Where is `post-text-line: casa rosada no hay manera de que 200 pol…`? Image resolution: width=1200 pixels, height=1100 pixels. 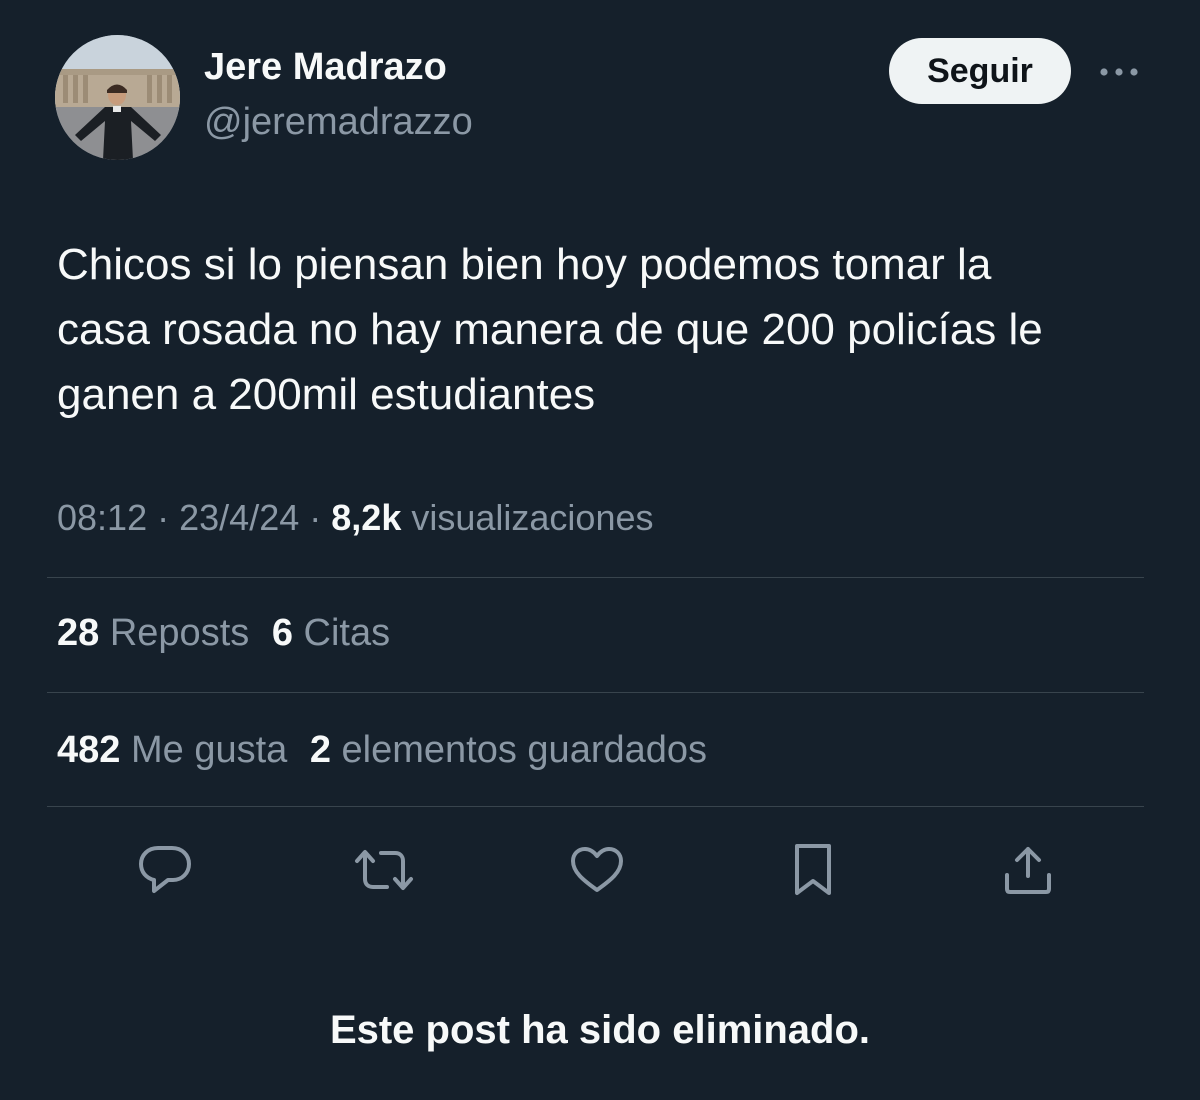 post-text-line: casa rosada no hay manera de que 200 pol… is located at coordinates (550, 329).